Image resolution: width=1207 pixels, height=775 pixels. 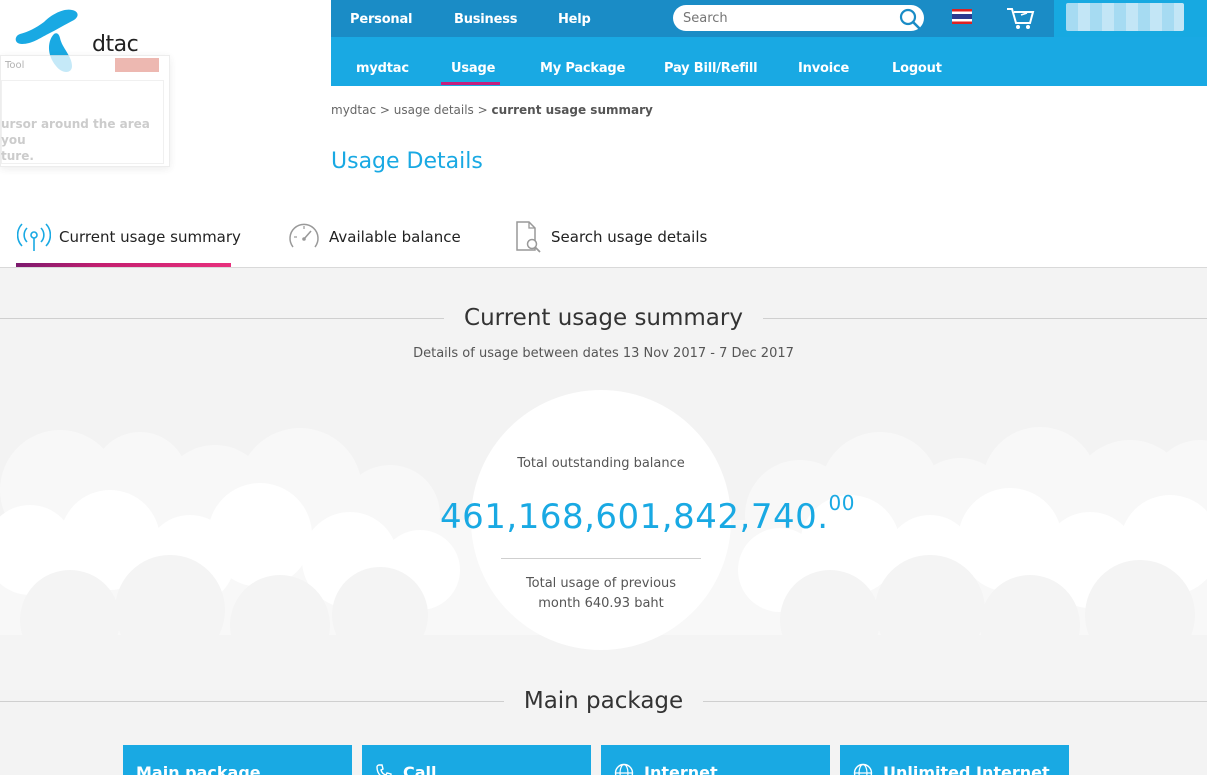 I want to click on balance-integer: 461,168,601,842,740., so click(x=634, y=517).